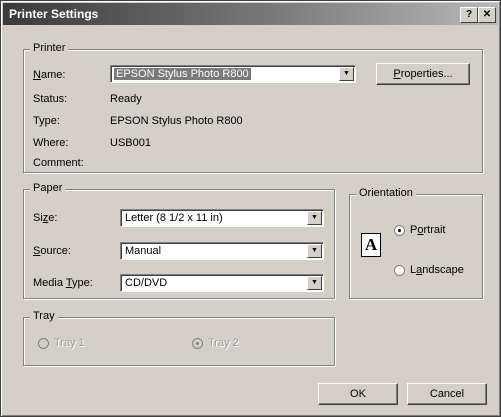 The height and width of the screenshot is (417, 501). I want to click on status-value: Ready, so click(126, 99).